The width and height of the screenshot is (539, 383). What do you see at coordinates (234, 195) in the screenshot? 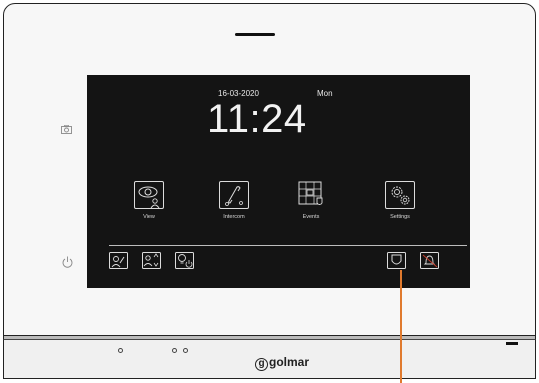
I see `intercom-icon` at bounding box center [234, 195].